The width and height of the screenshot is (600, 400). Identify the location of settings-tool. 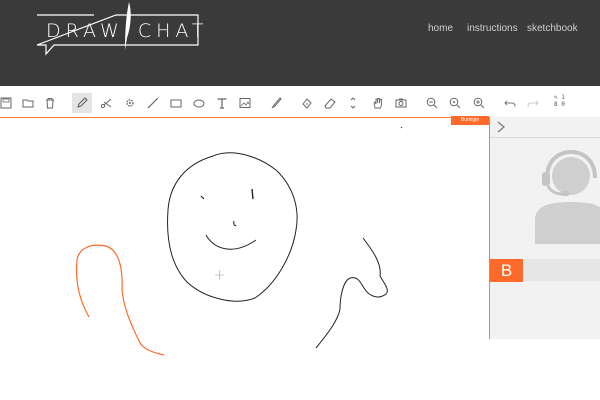
(130, 103).